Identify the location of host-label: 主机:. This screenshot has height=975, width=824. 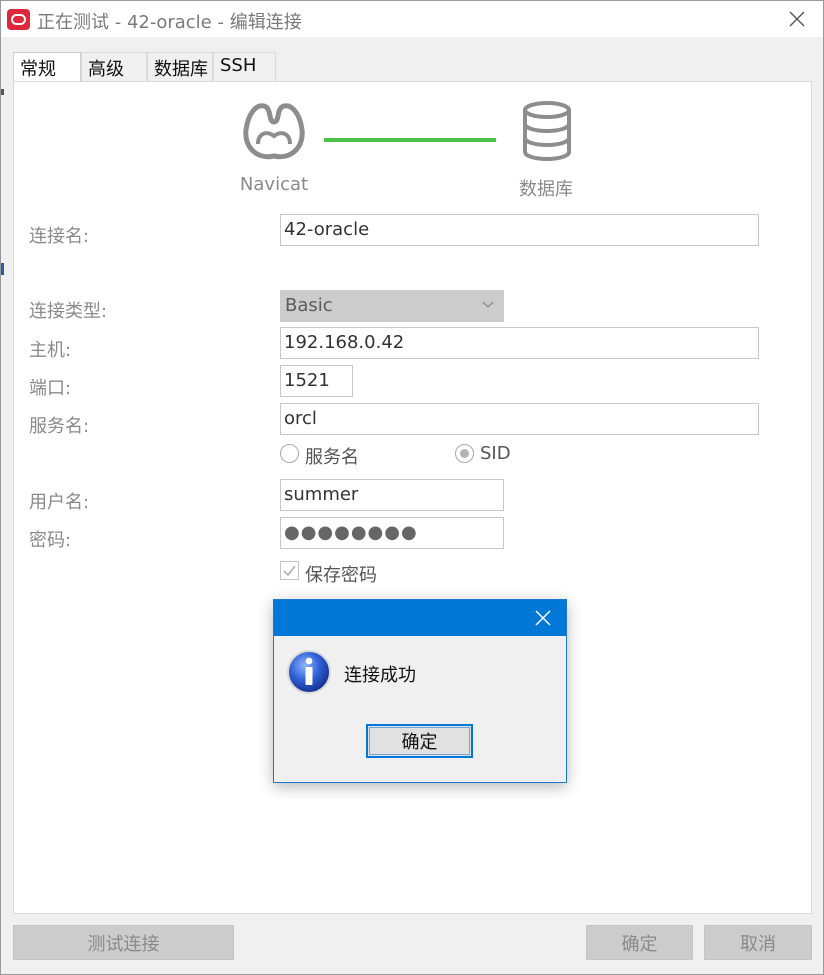
(50, 350).